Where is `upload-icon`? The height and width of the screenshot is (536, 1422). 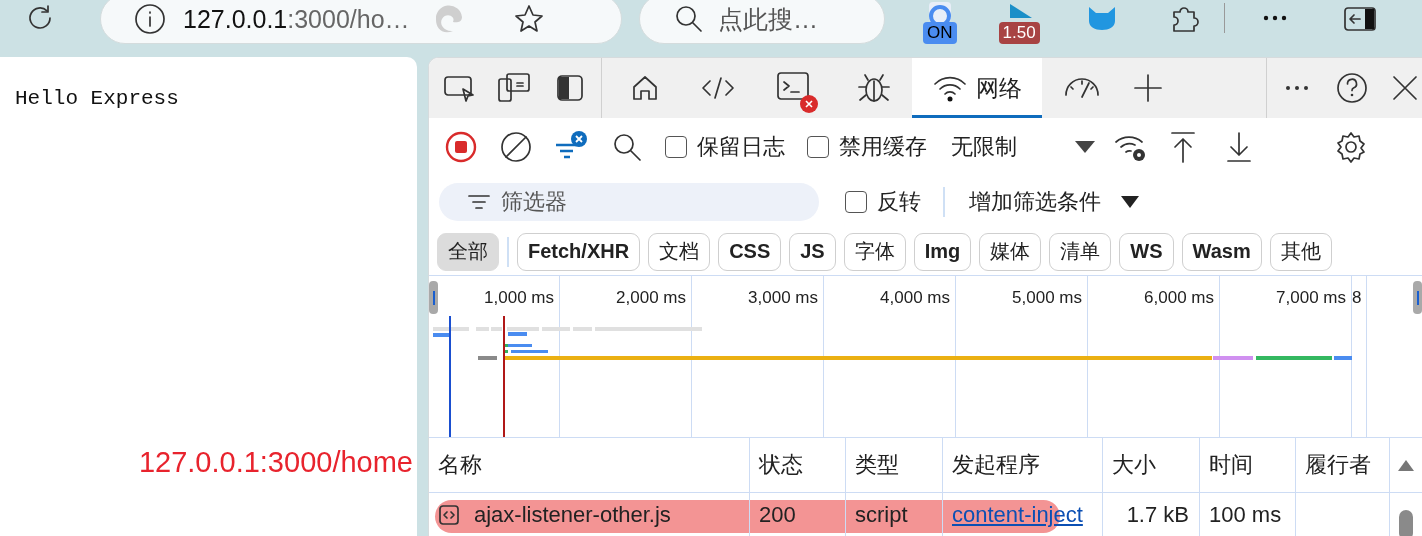 upload-icon is located at coordinates (1183, 146).